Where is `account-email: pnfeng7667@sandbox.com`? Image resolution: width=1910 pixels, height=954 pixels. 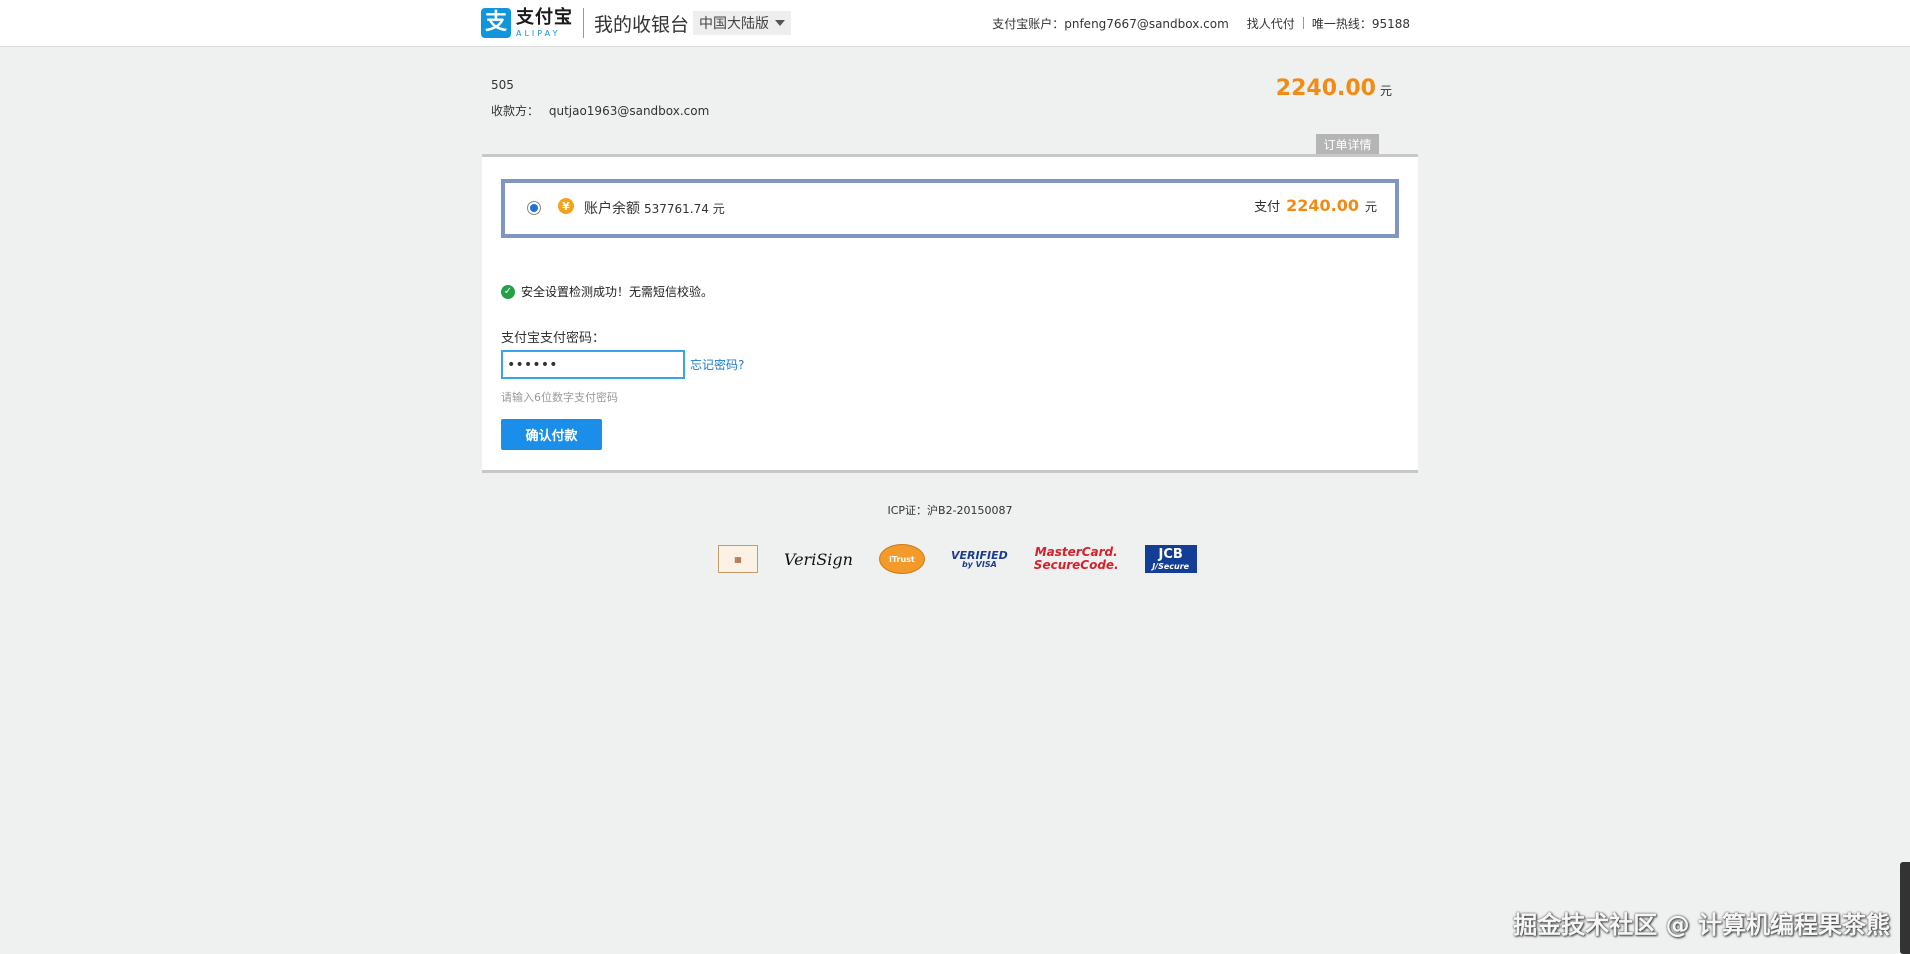
account-email: pnfeng7667@sandbox.com is located at coordinates (1146, 23).